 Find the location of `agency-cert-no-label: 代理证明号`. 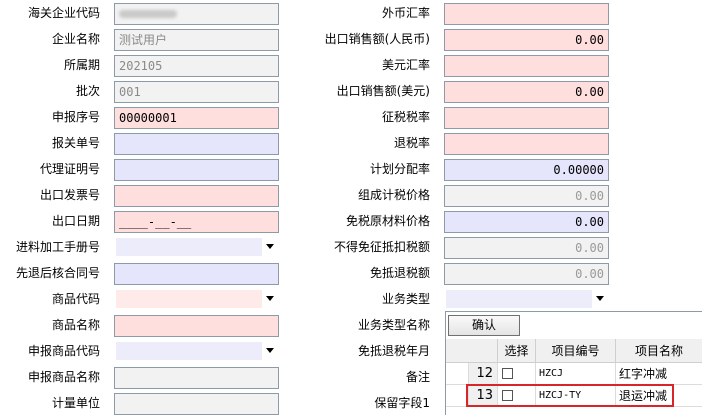

agency-cert-no-label: 代理证明号 is located at coordinates (69, 169).